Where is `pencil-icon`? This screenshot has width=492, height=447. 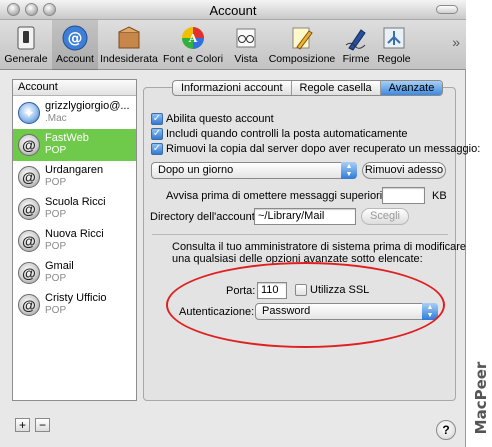 pencil-icon is located at coordinates (302, 38).